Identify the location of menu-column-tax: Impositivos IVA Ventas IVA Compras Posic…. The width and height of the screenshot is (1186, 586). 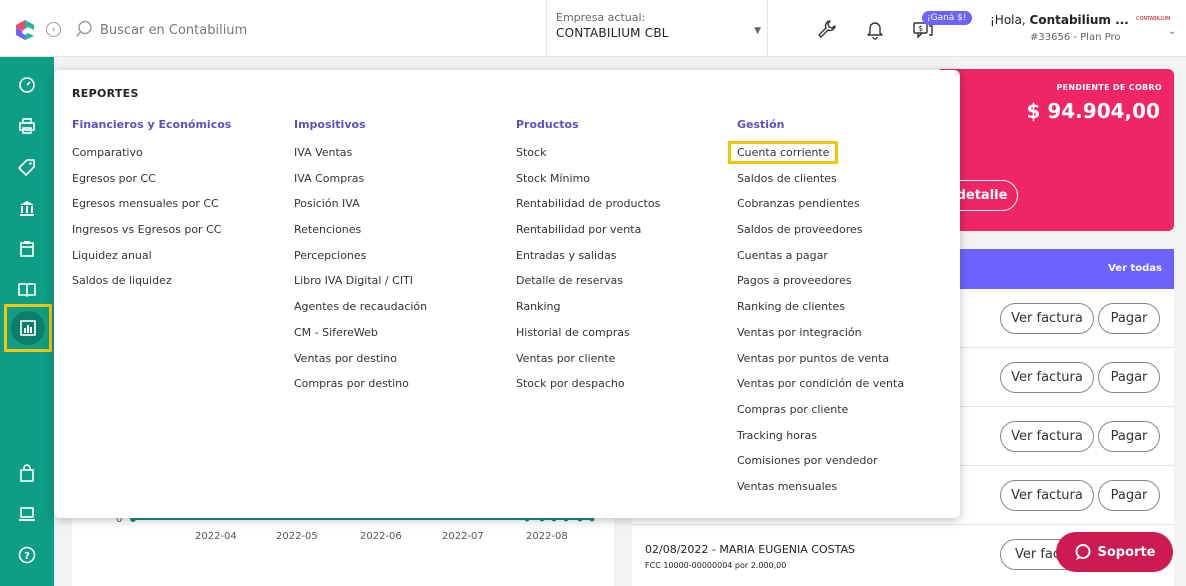
(360, 260).